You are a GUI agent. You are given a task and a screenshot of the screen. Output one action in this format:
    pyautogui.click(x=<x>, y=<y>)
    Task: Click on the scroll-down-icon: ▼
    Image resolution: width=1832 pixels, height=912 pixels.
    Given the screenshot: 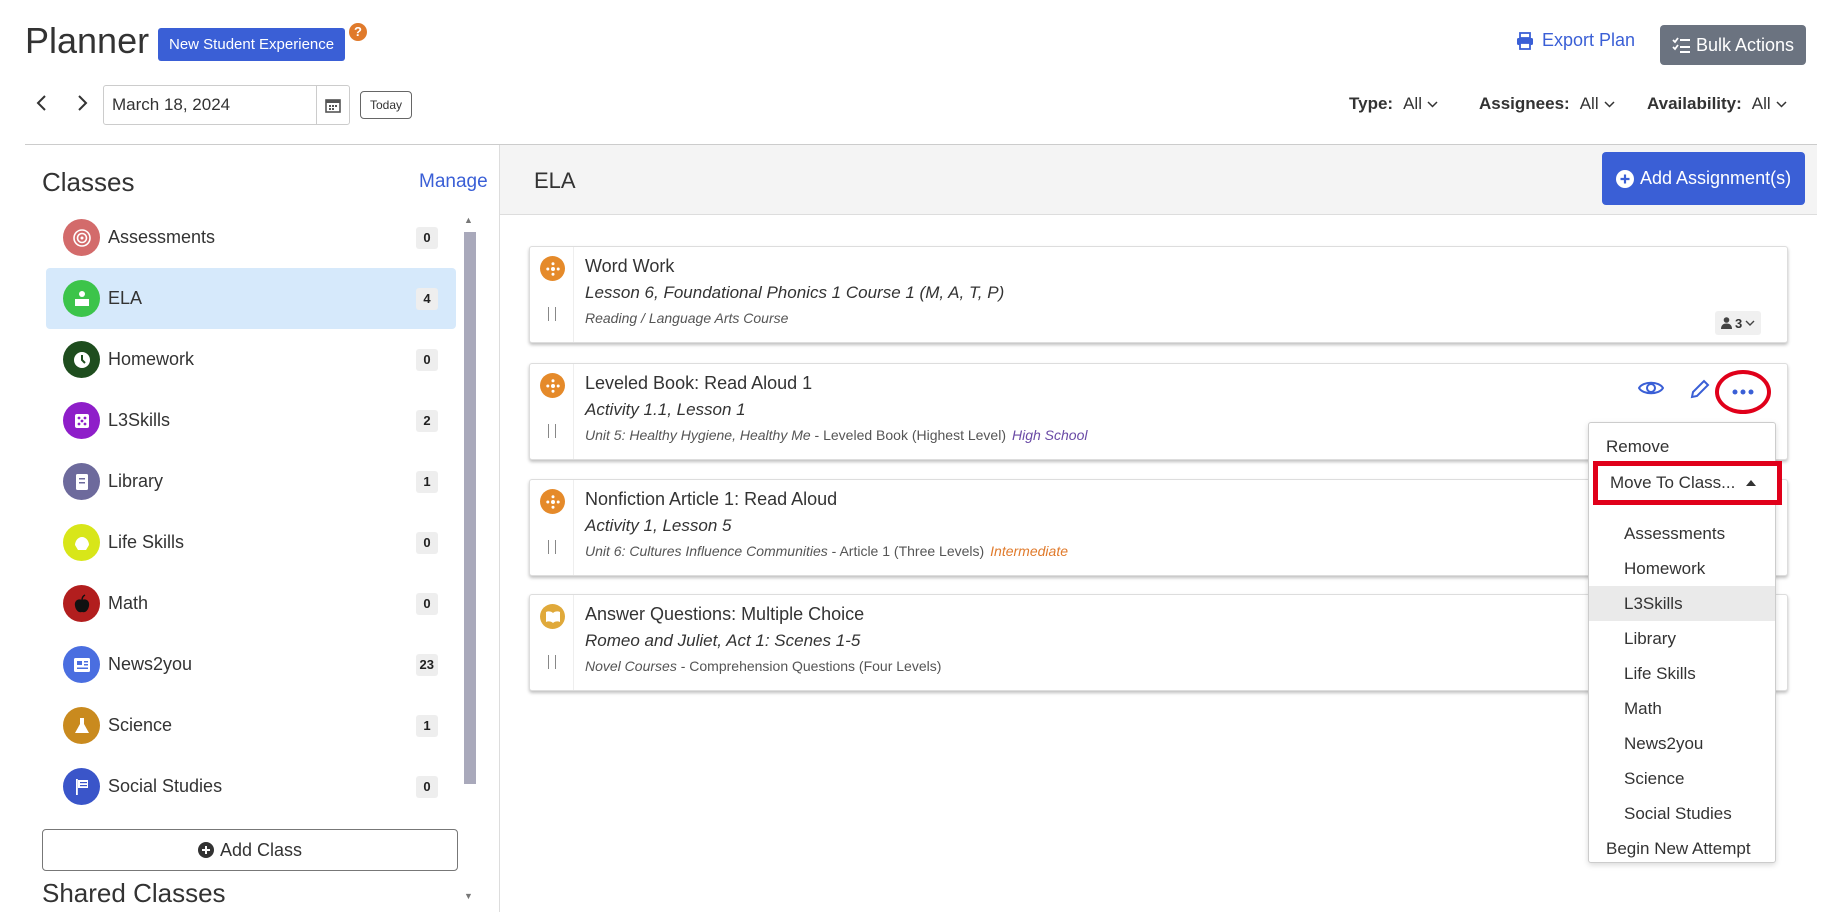 What is the action you would take?
    pyautogui.click(x=468, y=896)
    